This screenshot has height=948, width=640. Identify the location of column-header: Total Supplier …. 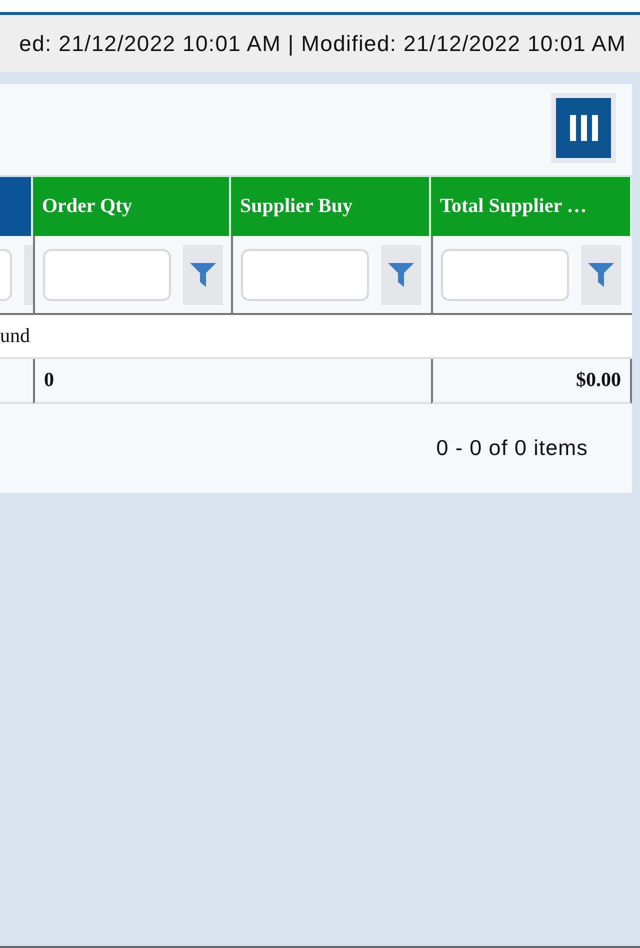
(531, 206).